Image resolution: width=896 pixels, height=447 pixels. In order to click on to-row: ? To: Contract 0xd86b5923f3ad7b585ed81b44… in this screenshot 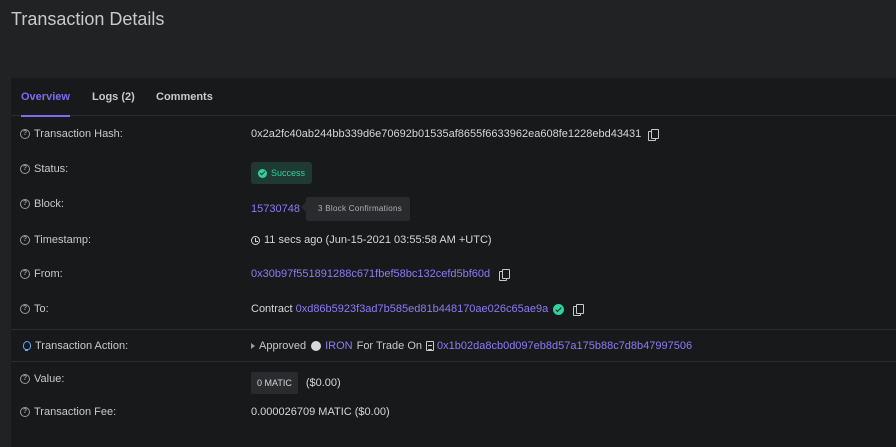, I will do `click(453, 312)`.